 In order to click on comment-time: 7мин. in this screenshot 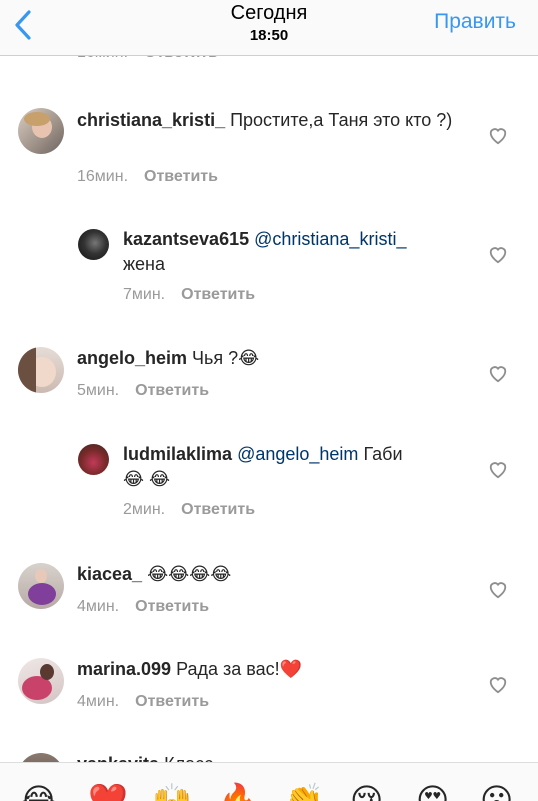, I will do `click(144, 294)`.